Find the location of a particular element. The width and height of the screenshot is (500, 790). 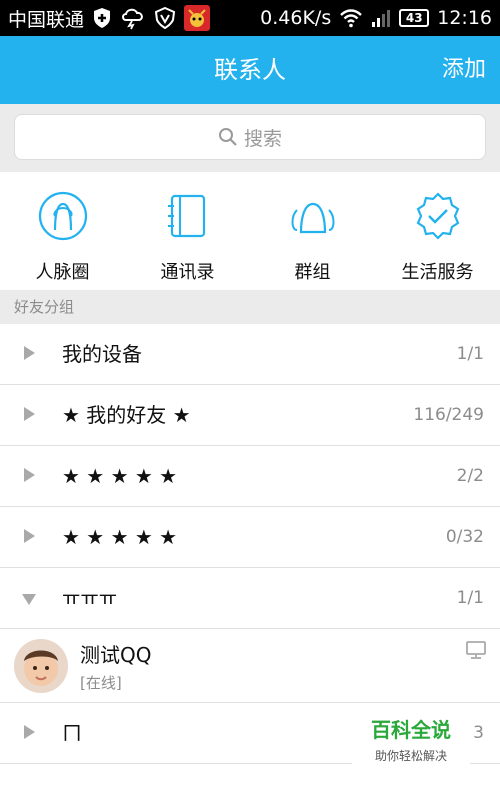

shortcut-address-book: 通讯录 is located at coordinates (187, 237).